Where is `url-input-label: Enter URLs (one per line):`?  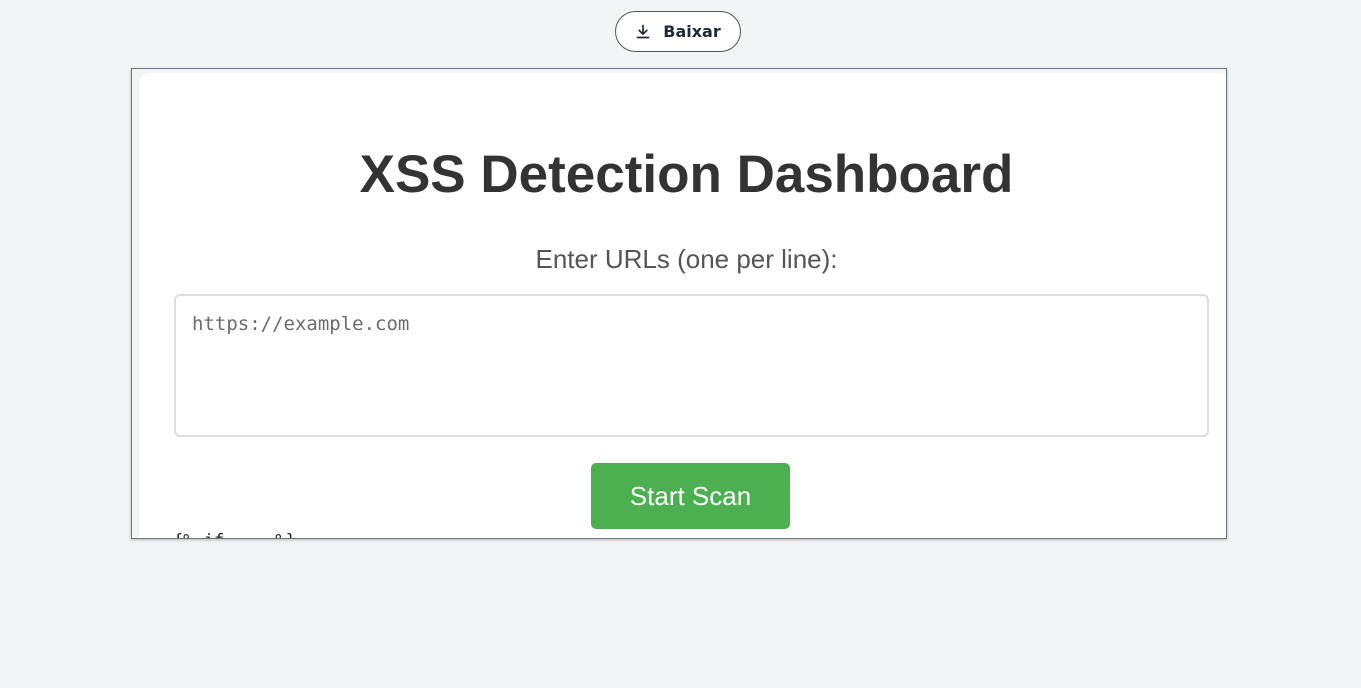 url-input-label: Enter URLs (one per line): is located at coordinates (686, 259).